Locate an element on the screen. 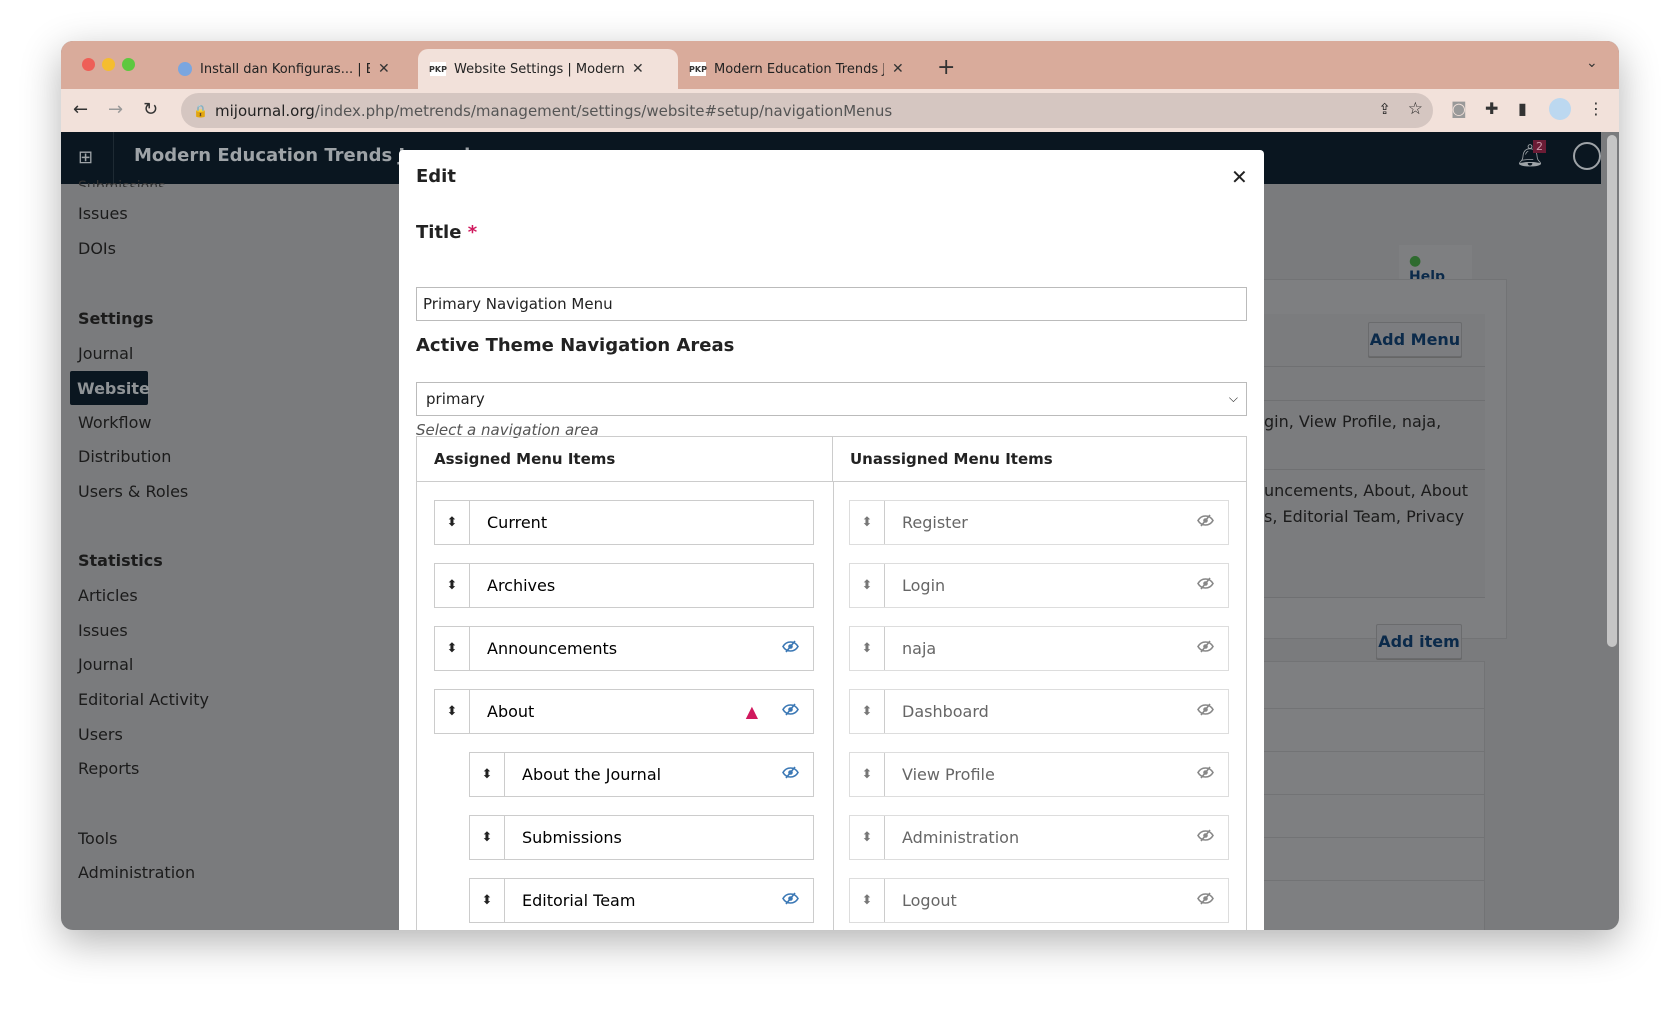 The image size is (1680, 1010). required-asterisk: * is located at coordinates (472, 232).